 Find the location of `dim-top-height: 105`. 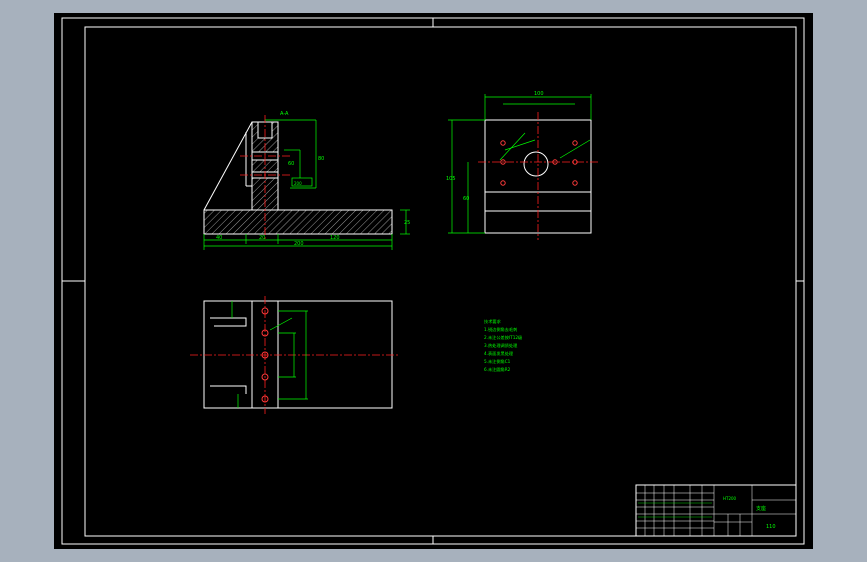

dim-top-height: 105 is located at coordinates (451, 179).